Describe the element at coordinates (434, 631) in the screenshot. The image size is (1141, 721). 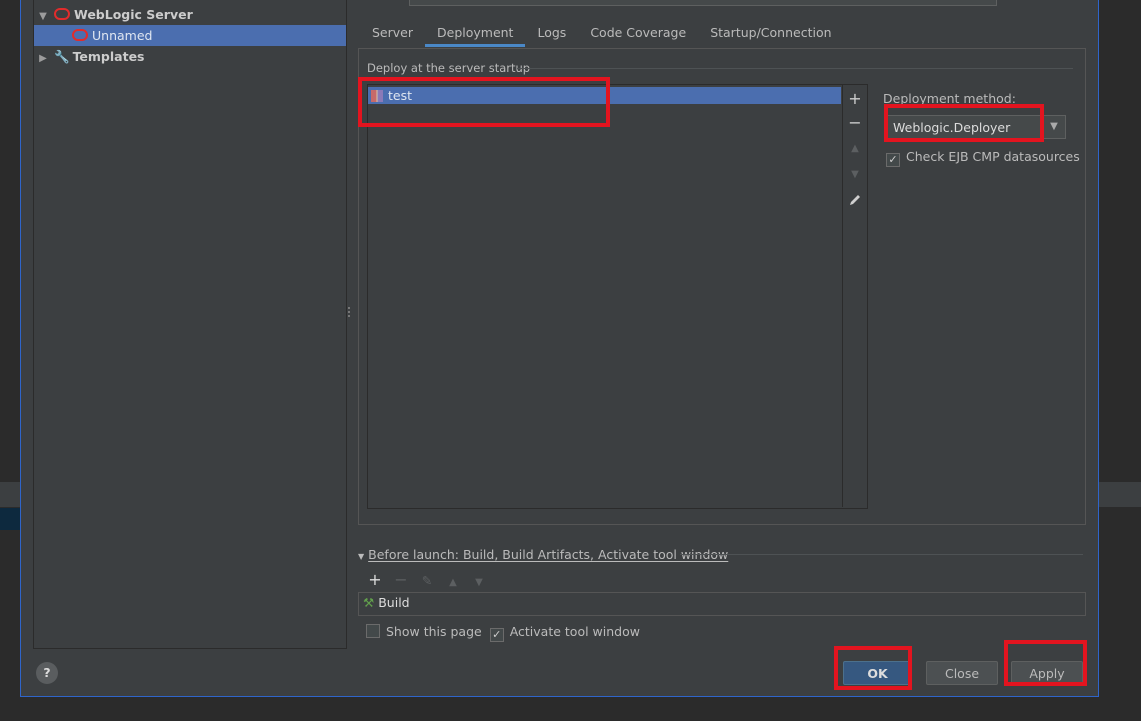
I see `show-page-label: Show this page` at that location.